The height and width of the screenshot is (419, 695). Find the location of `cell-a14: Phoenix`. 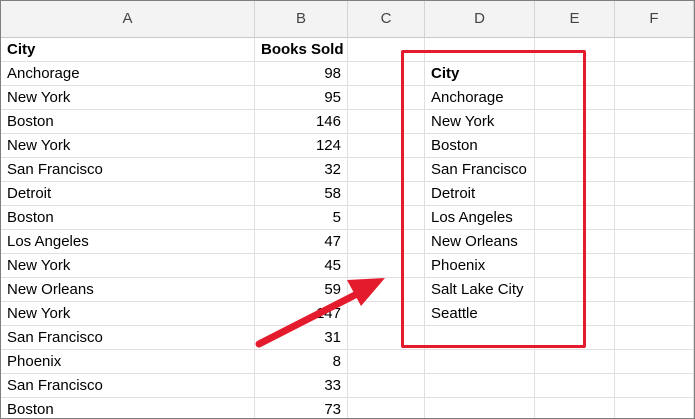

cell-a14: Phoenix is located at coordinates (128, 362).